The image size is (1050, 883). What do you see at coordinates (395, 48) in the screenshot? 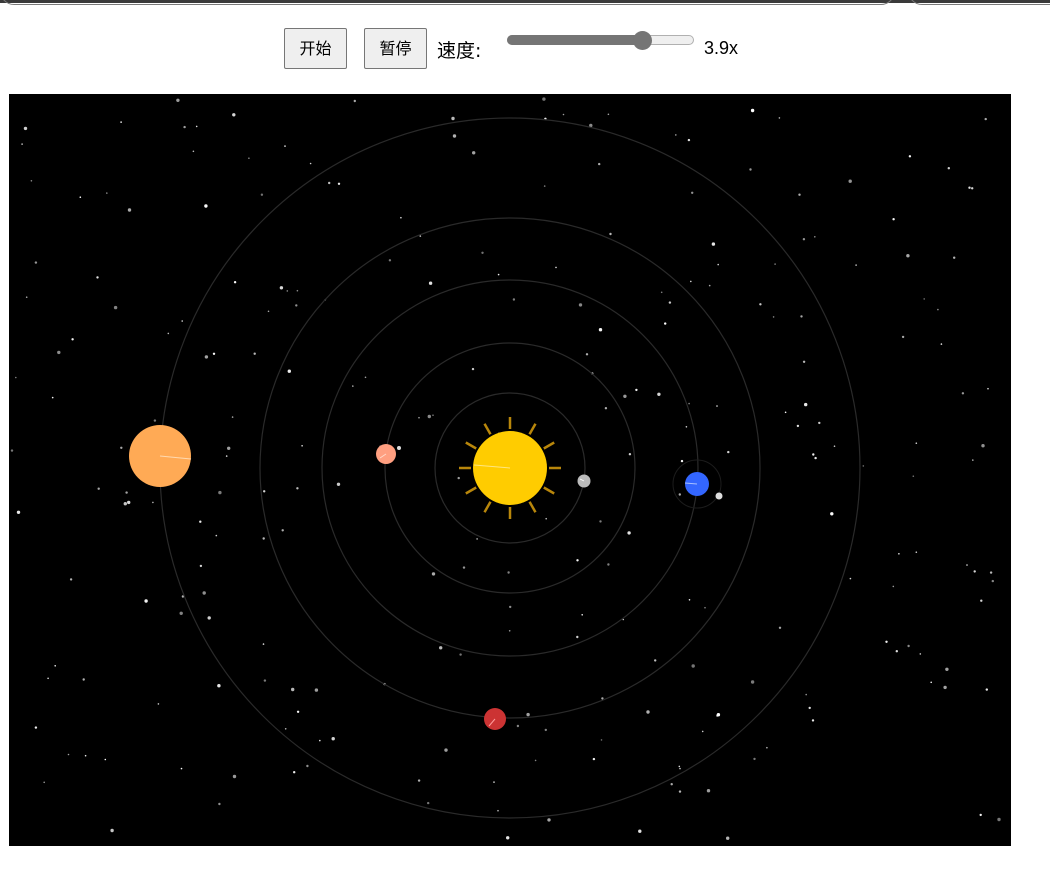
I see `pause-button: 暂停` at bounding box center [395, 48].